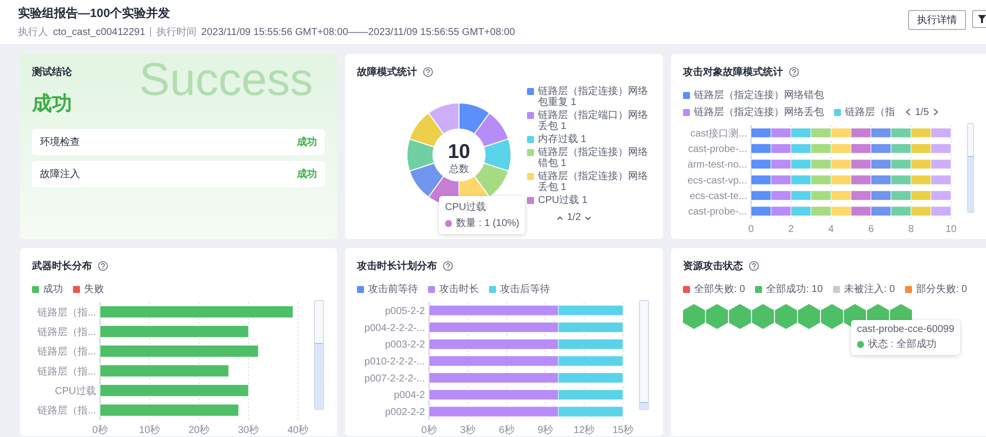  What do you see at coordinates (589, 200) in the screenshot?
I see `legend-item: CPU过载 1` at bounding box center [589, 200].